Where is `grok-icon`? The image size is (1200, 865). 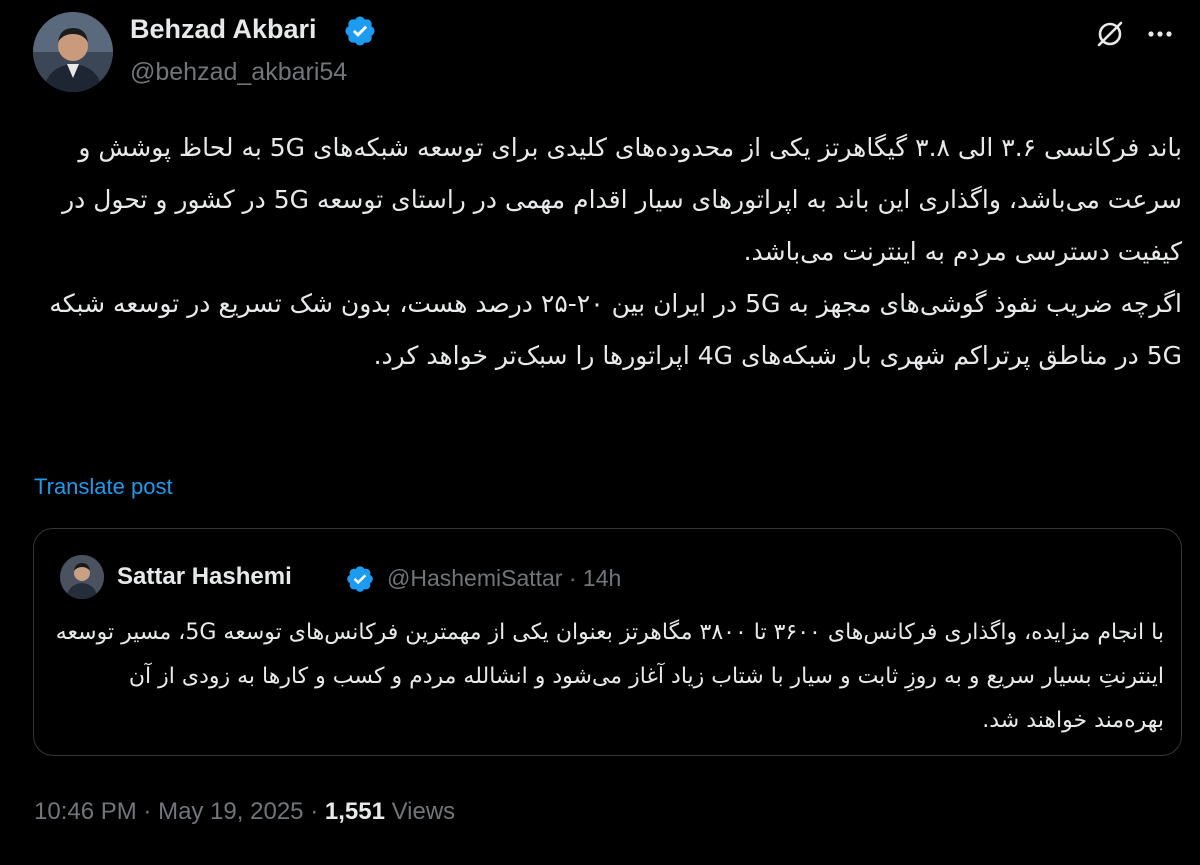
grok-icon is located at coordinates (1110, 34).